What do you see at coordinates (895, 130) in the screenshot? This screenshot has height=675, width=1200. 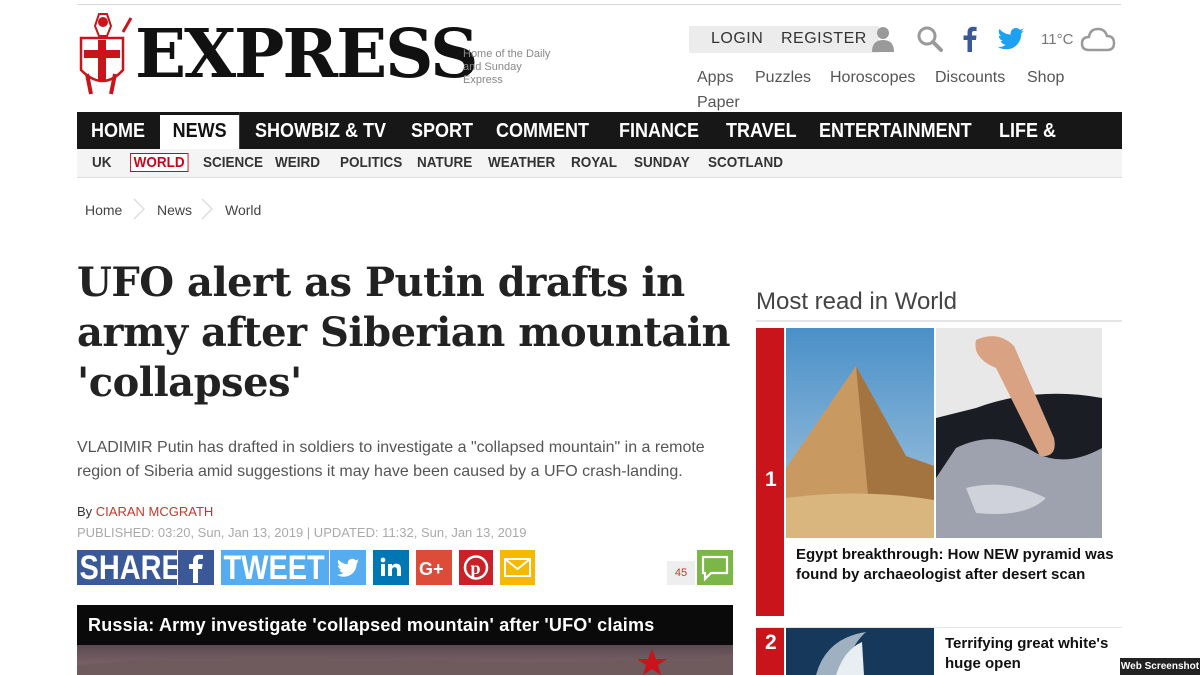 I see `nav-entertainment: ENTERTAINMENT` at bounding box center [895, 130].